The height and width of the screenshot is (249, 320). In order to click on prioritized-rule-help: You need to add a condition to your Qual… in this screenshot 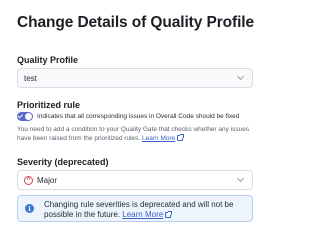, I will do `click(137, 134)`.